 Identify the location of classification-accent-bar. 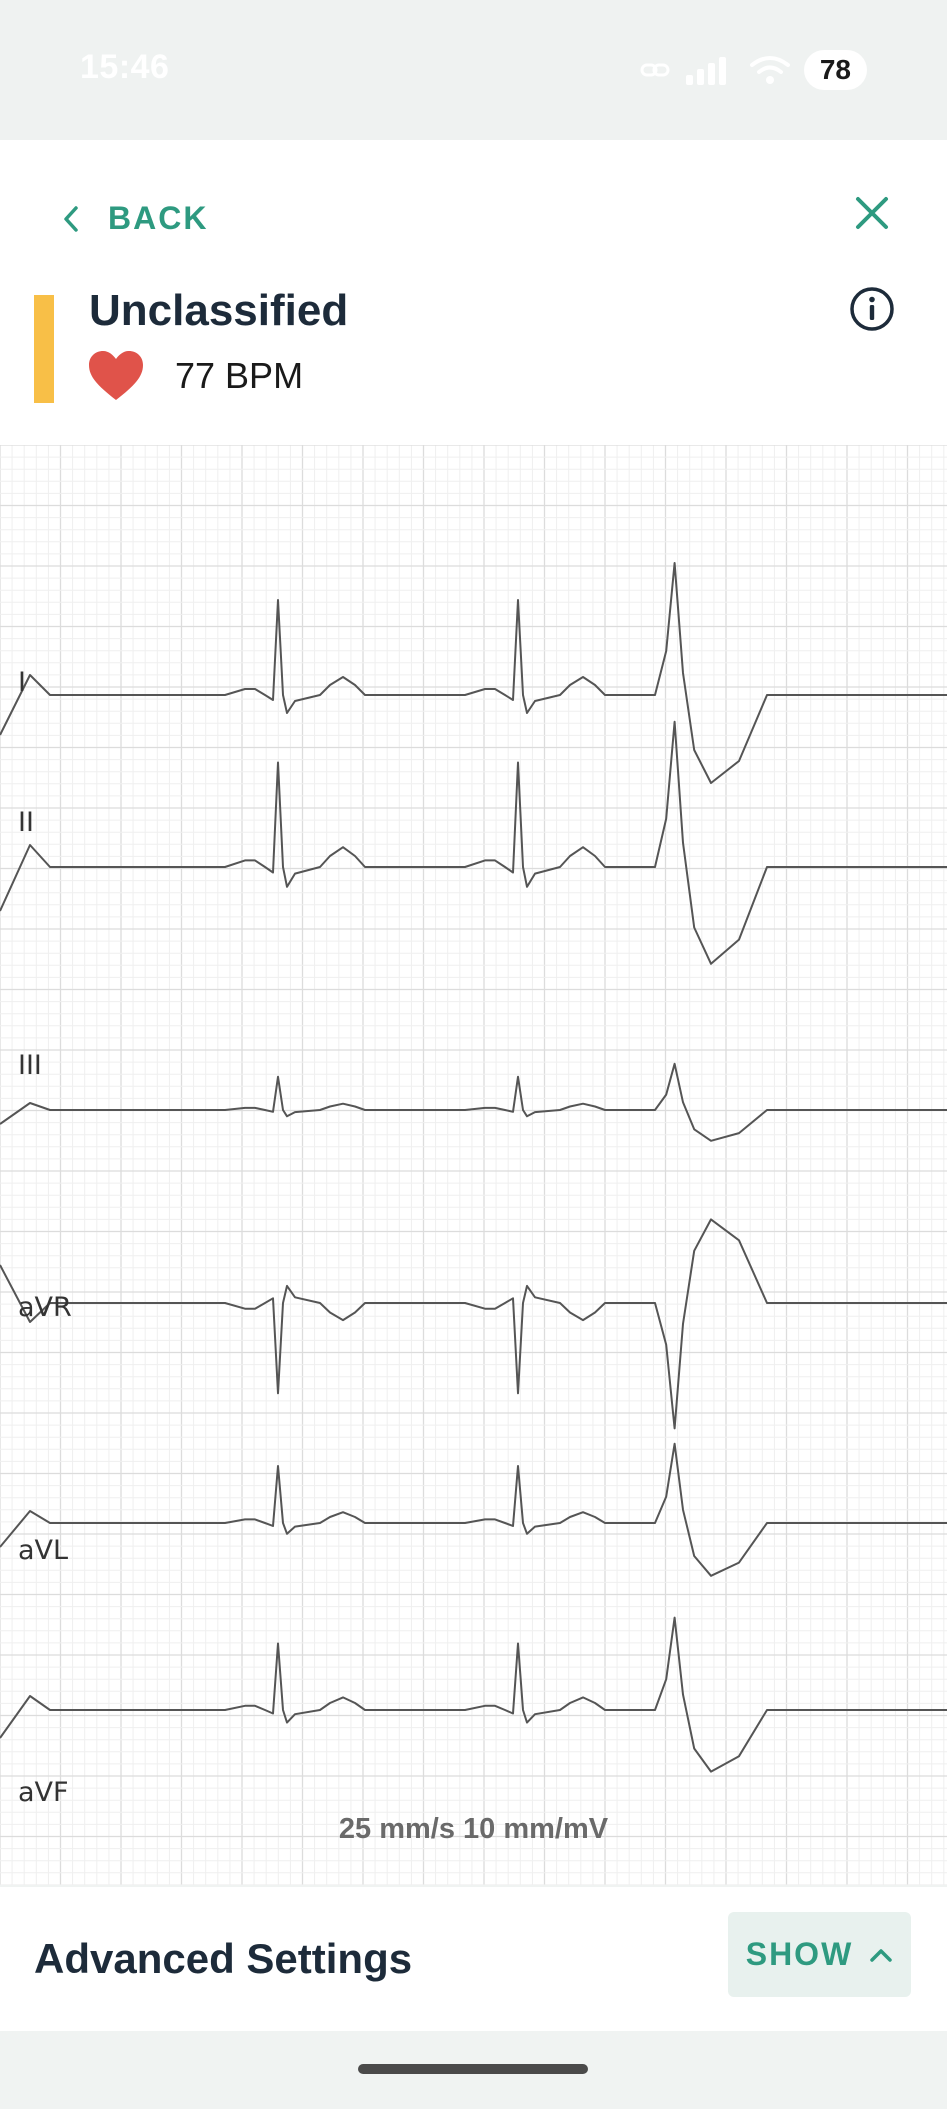
(44, 349).